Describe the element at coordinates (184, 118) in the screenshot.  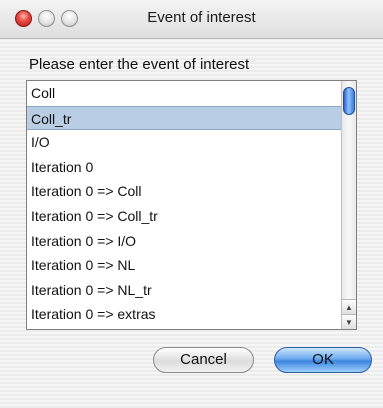
I see `list-item-selected: Coll_tr` at that location.